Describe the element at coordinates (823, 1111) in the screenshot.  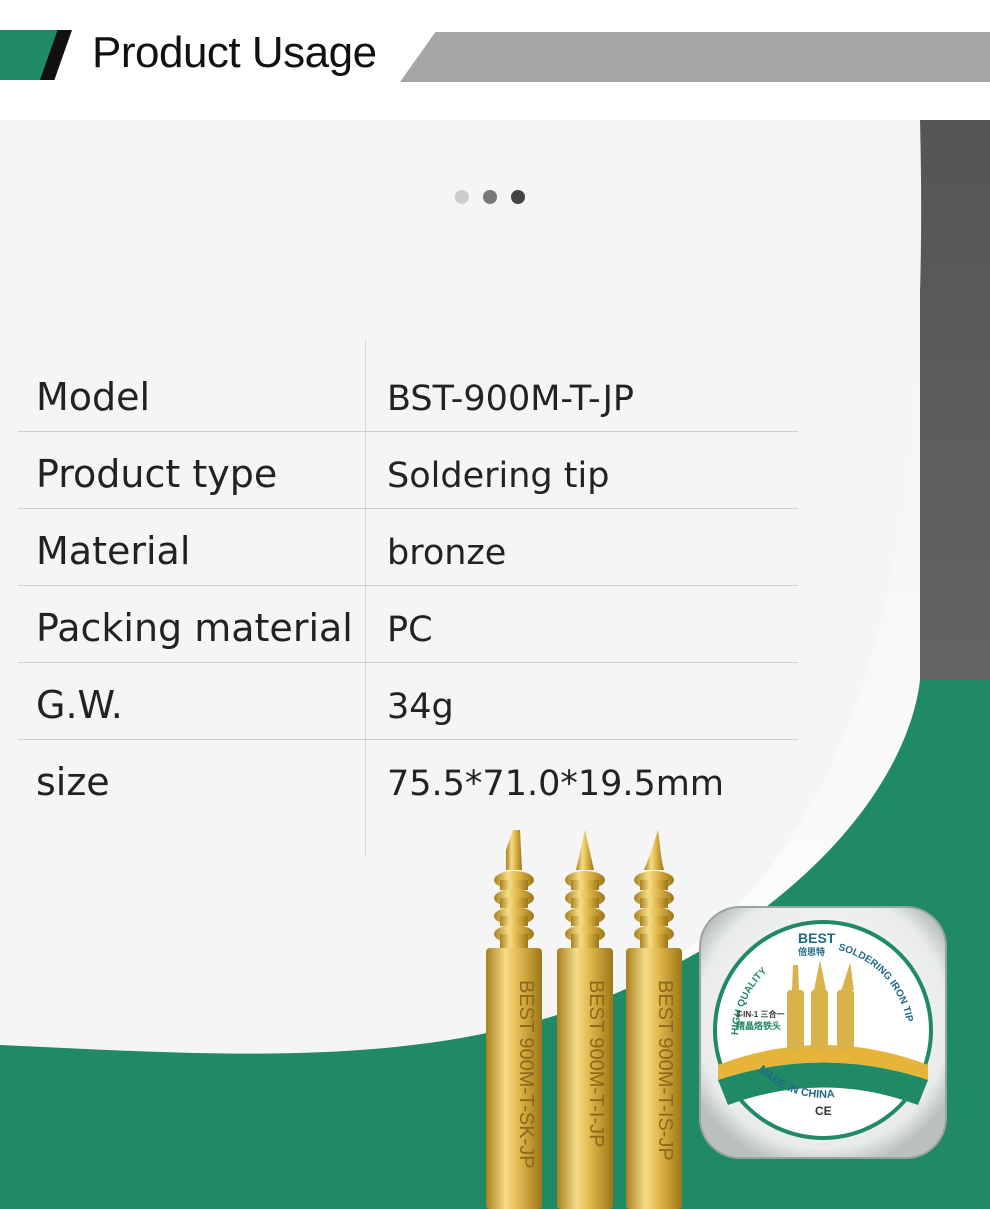
I see `package-ce-mark: CE` at that location.